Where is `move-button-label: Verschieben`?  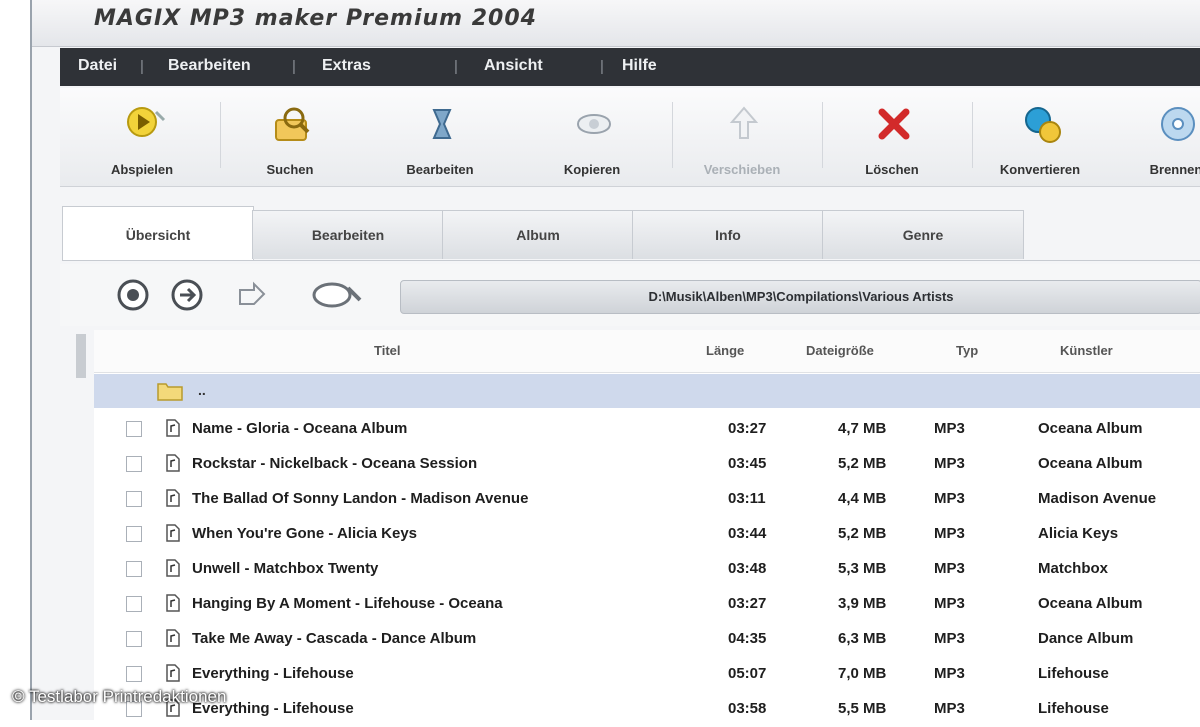
move-button-label: Verschieben is located at coordinates (742, 169).